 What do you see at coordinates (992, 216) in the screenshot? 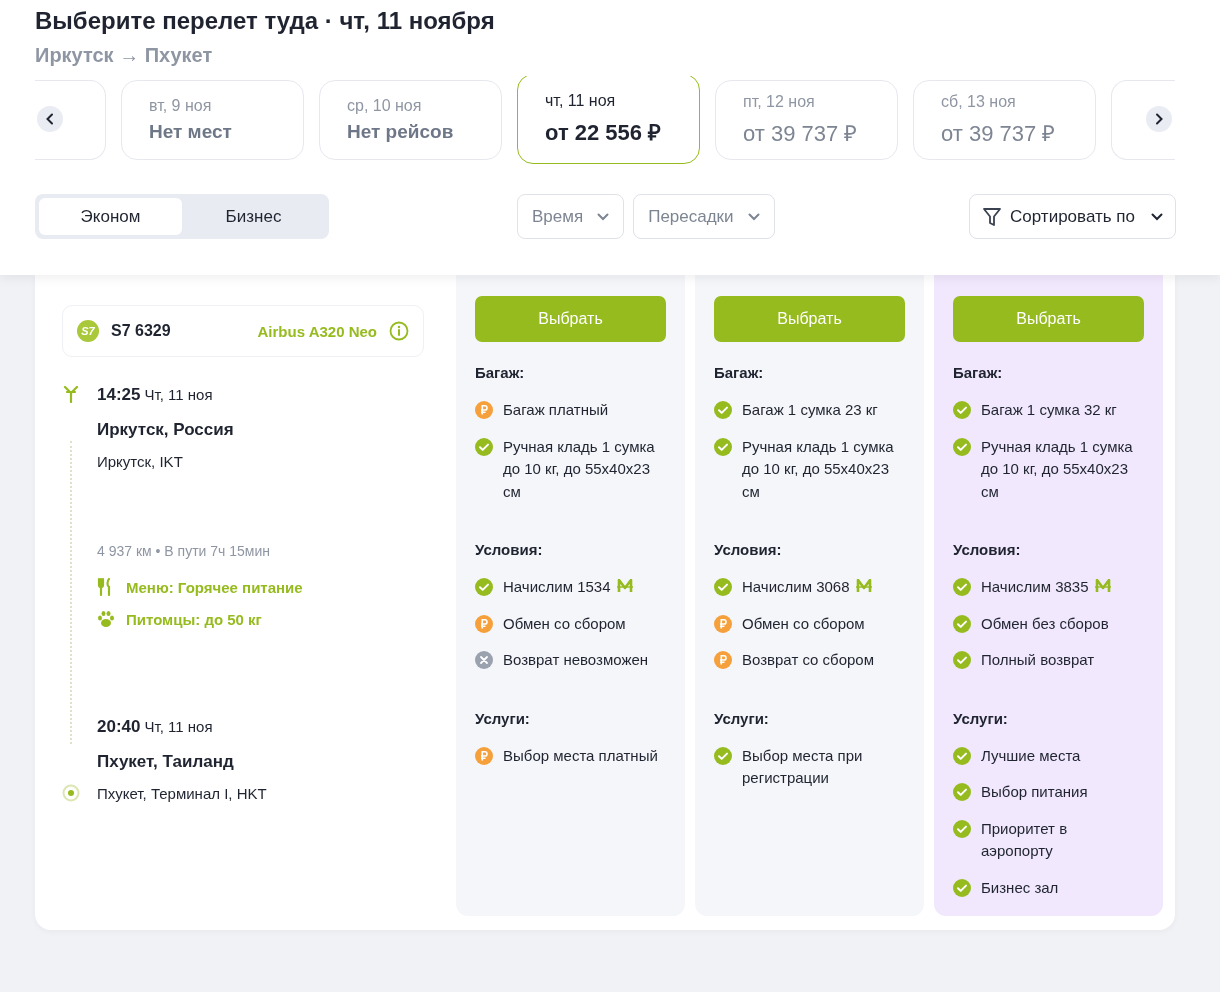
I see `filter-icon` at bounding box center [992, 216].